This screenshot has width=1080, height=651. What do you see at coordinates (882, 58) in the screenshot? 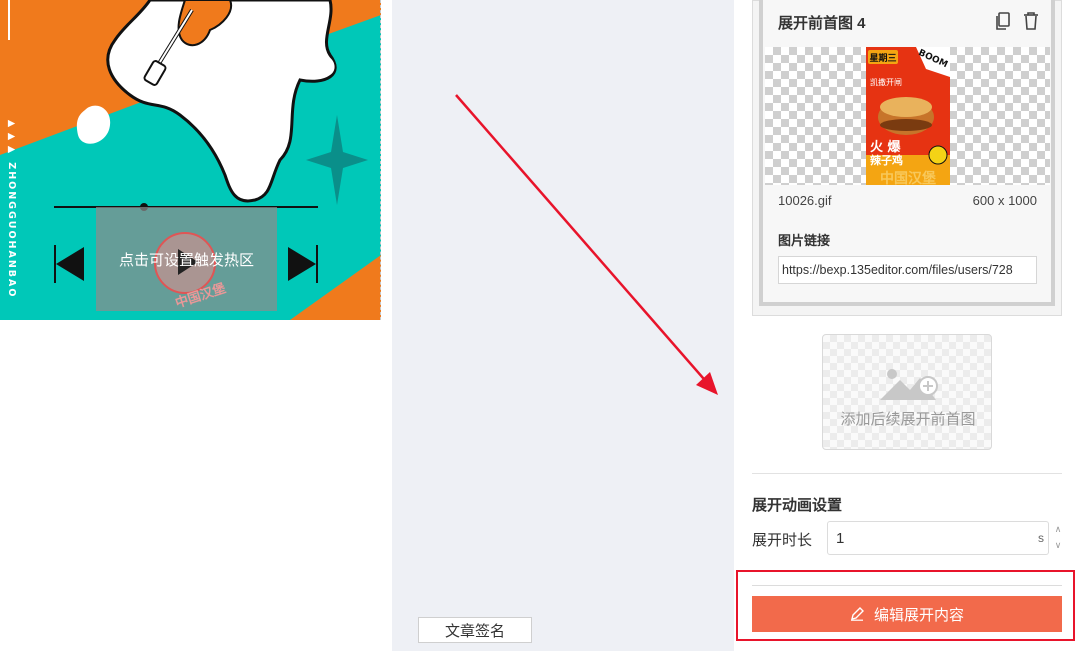
I see `thumb-badge: 星期三` at bounding box center [882, 58].